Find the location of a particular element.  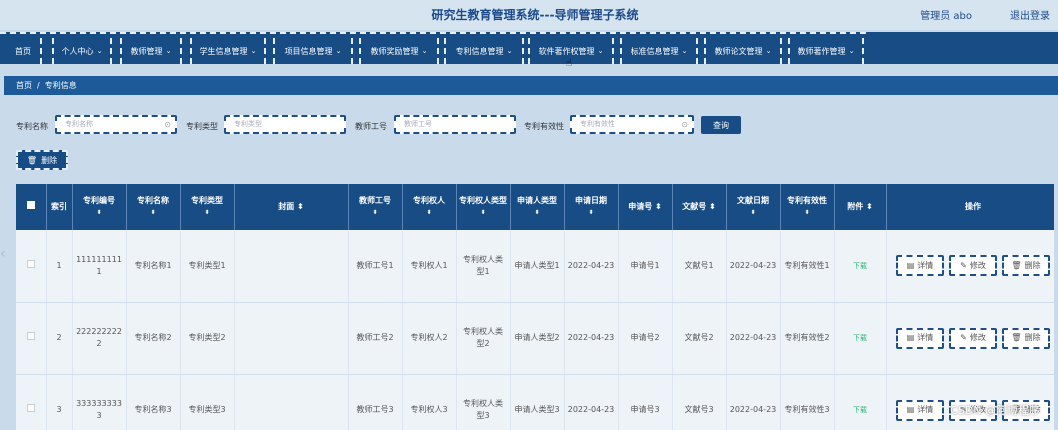

col-header: 专利权人类型 ⬍ is located at coordinates (483, 207).